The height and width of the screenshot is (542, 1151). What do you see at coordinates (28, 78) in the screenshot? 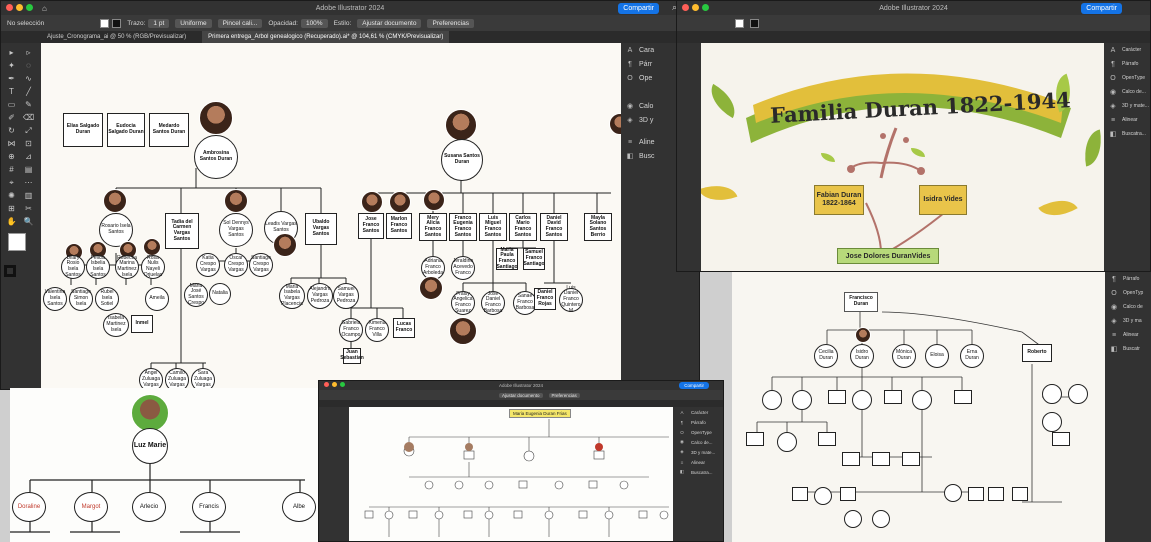
I see `curvature-icon: ∿` at bounding box center [28, 78].